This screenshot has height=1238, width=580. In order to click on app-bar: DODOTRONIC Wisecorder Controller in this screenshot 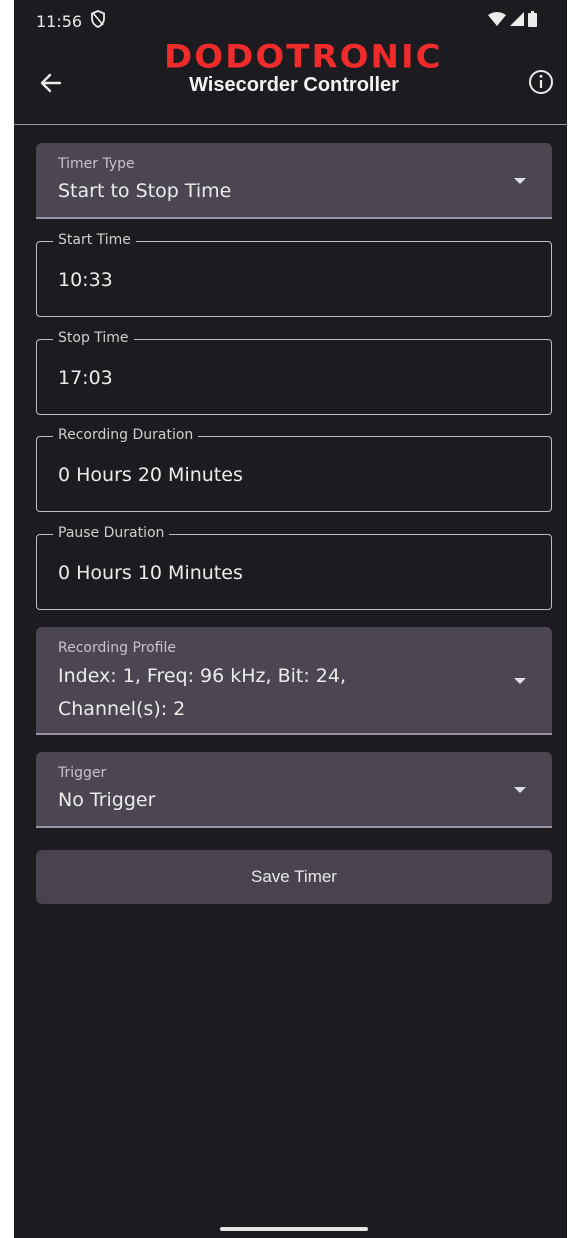, I will do `click(290, 82)`.